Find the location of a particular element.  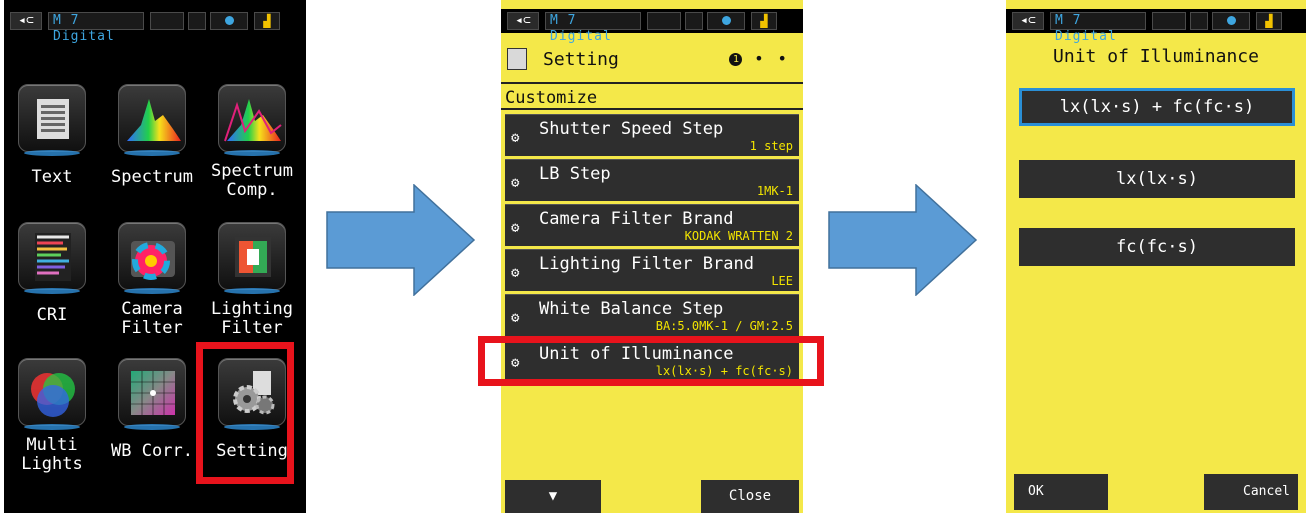

setting-item-label: Camera Filter Brand is located at coordinates (636, 219).